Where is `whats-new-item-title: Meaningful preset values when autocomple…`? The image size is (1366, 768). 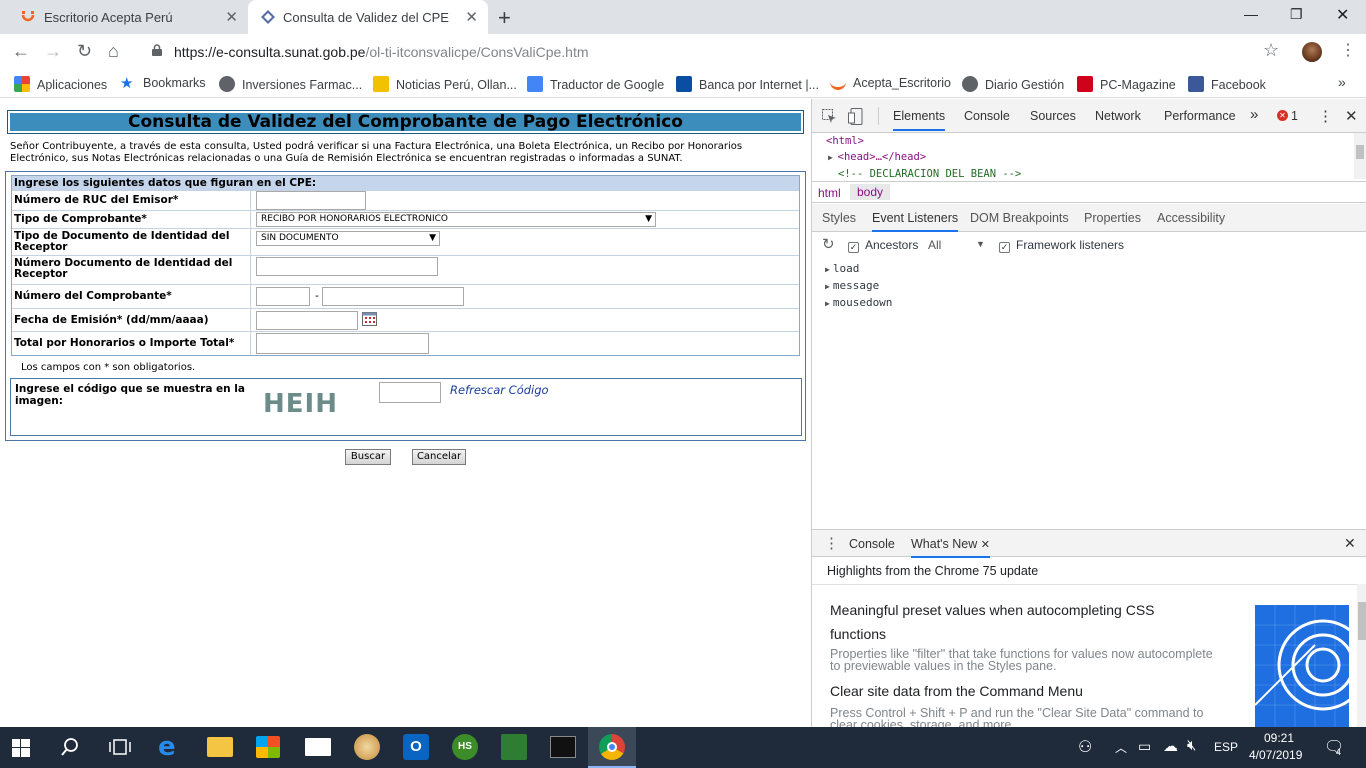
whats-new-item-title: Meaningful preset values when autocomple… is located at coordinates (1005, 622).